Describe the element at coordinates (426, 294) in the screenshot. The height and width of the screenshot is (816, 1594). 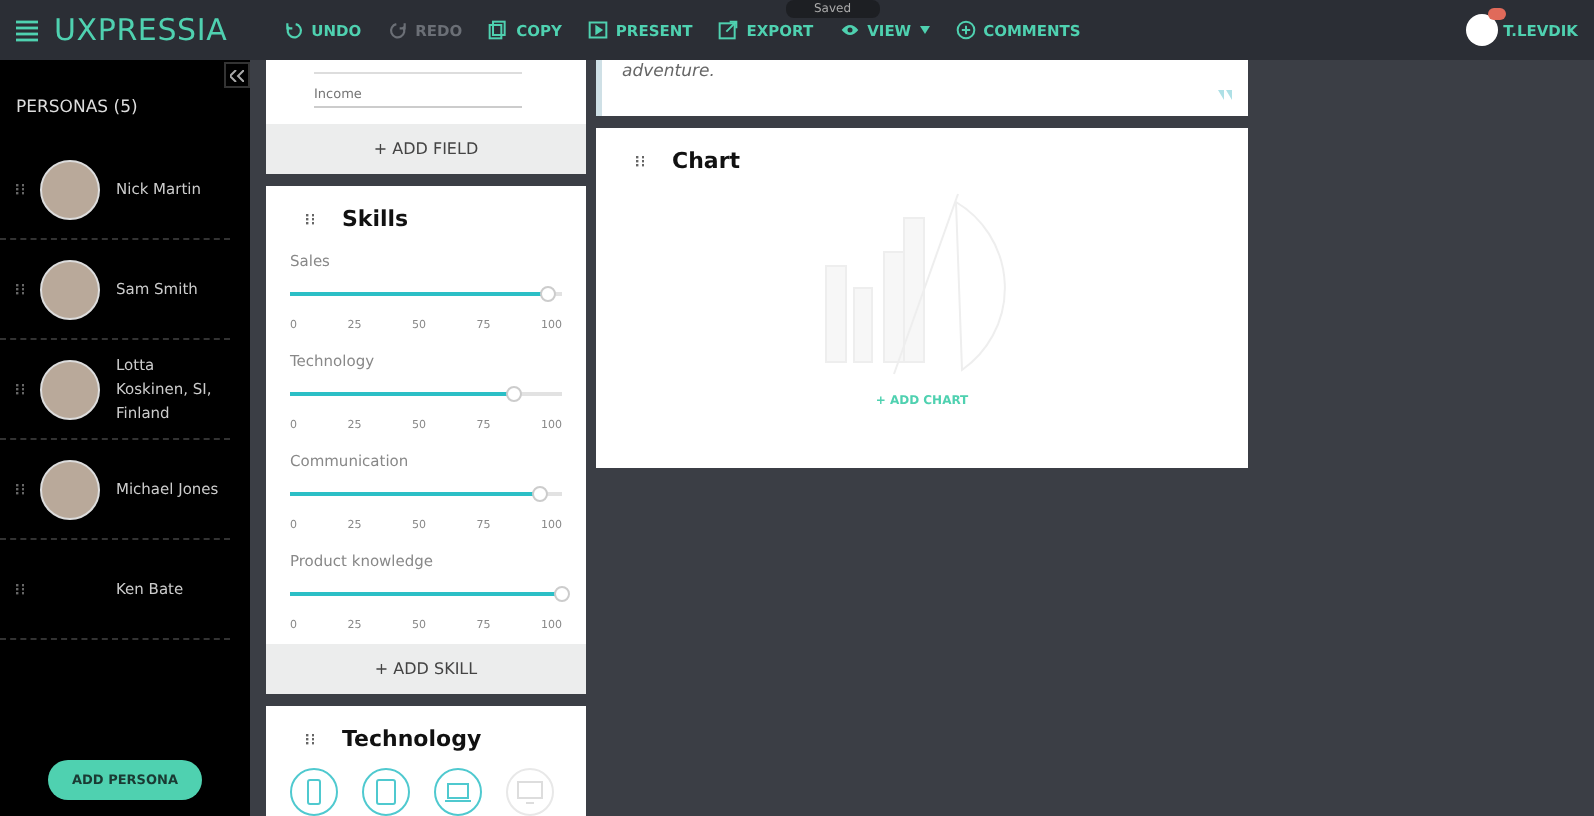
I see `slider-track` at that location.